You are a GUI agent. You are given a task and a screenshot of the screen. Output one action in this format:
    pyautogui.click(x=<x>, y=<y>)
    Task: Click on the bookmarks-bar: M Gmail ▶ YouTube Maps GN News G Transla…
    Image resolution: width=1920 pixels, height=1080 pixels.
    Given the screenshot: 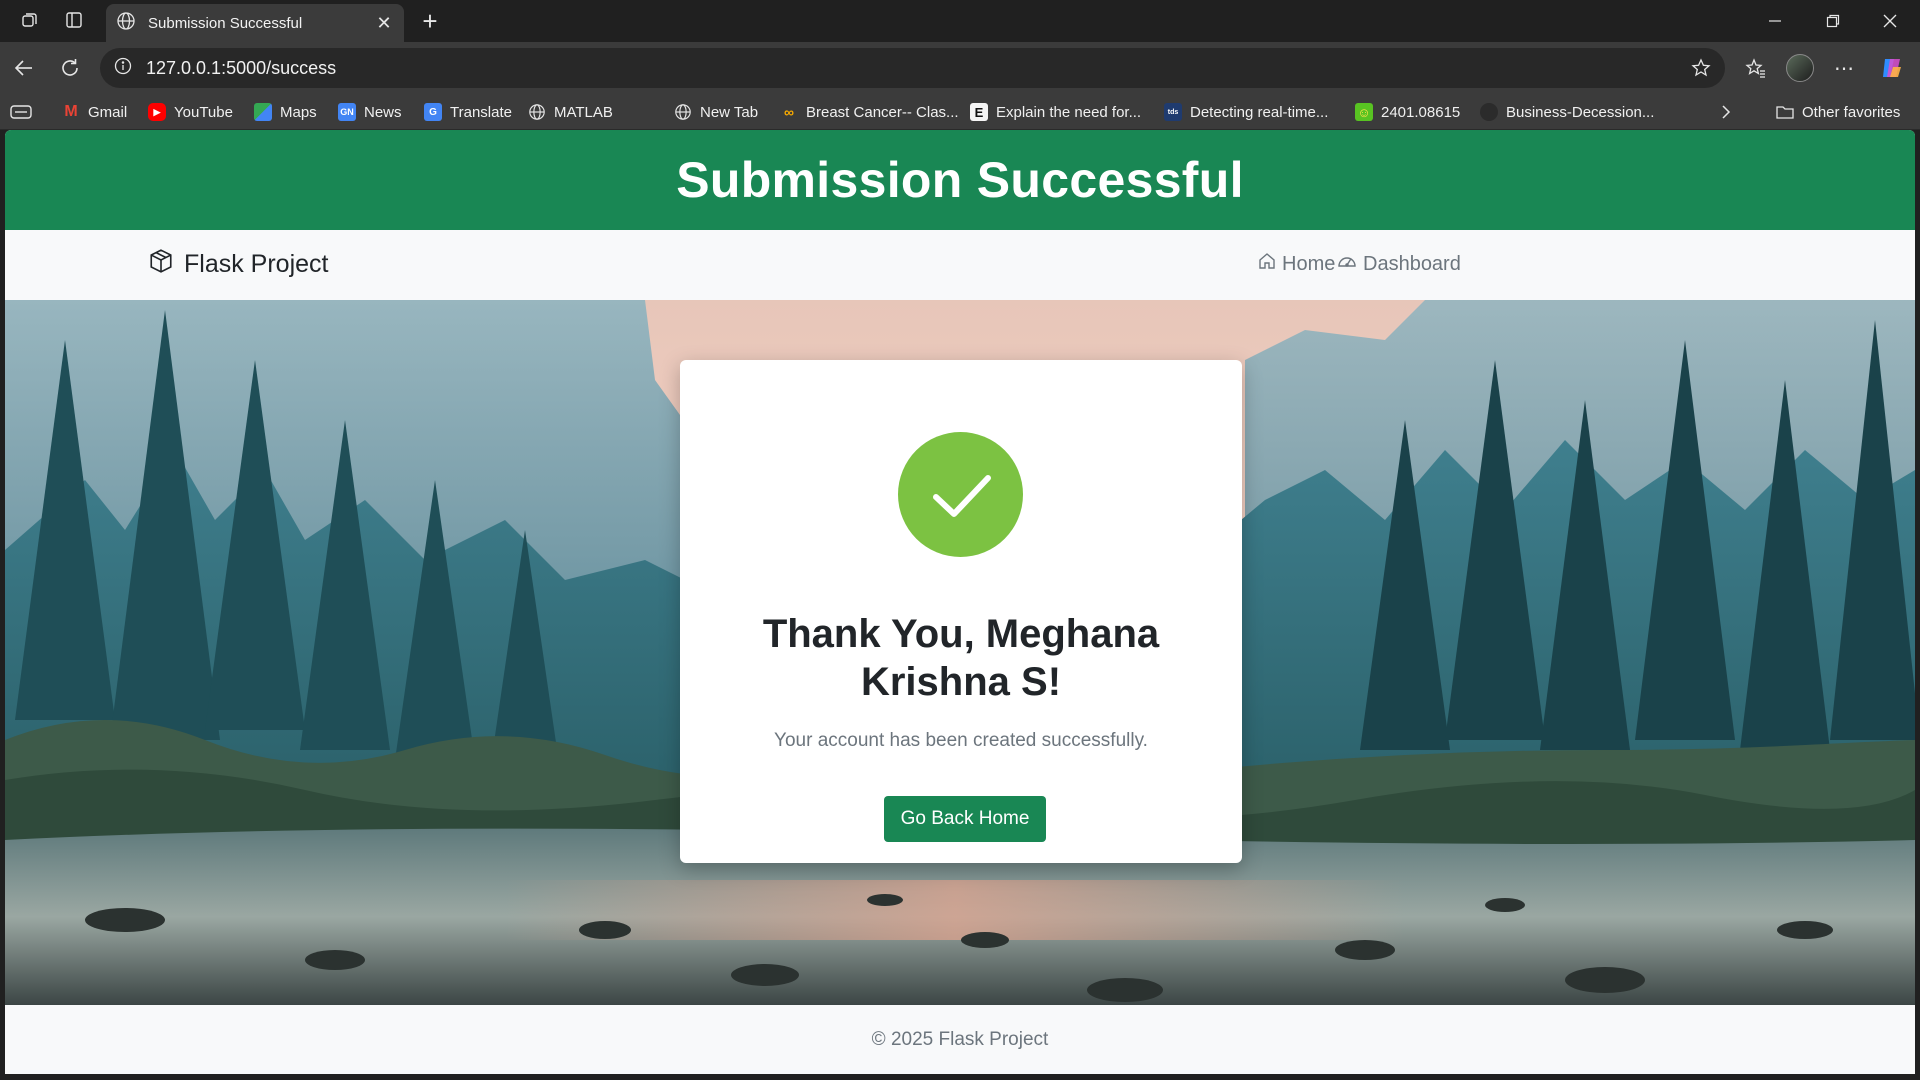 What is the action you would take?
    pyautogui.click(x=960, y=112)
    